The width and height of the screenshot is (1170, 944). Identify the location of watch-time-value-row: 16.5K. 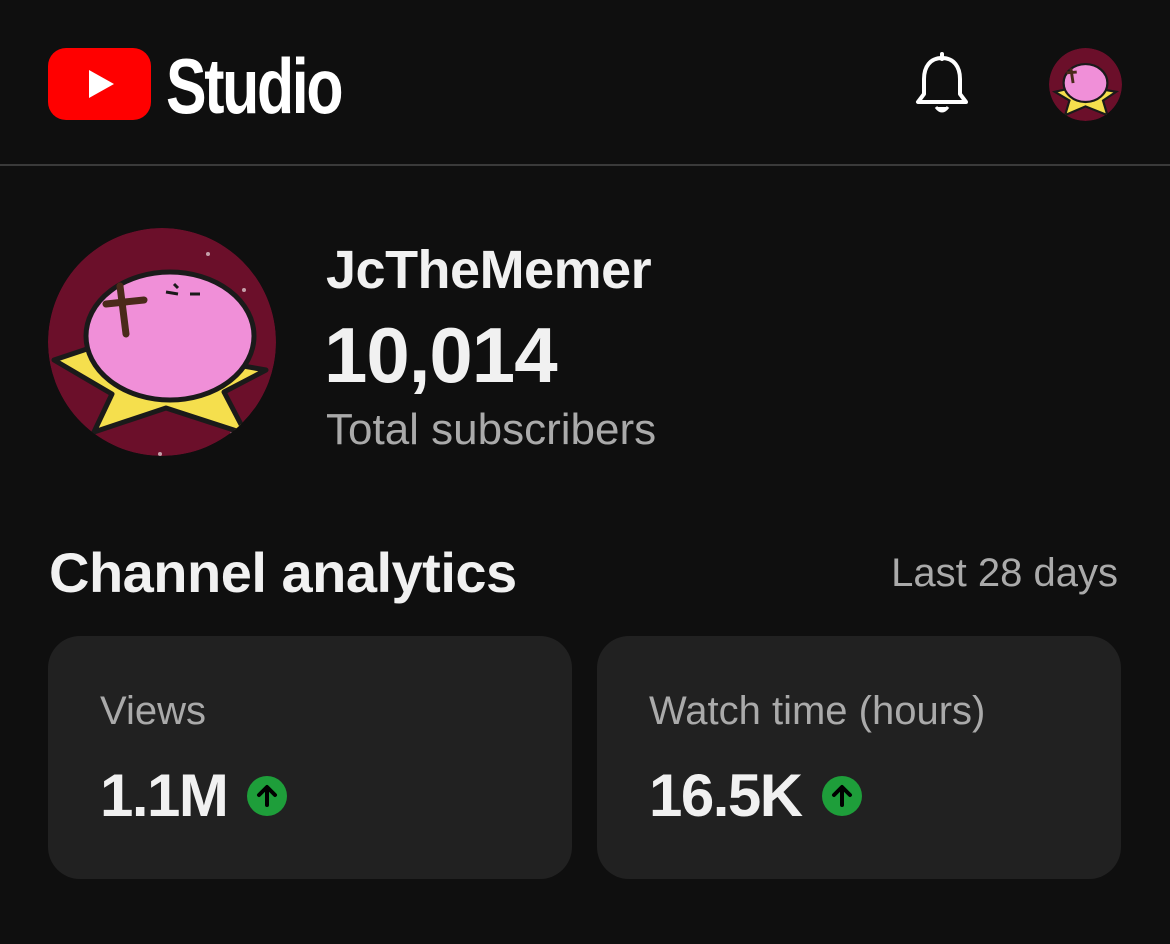
(755, 796).